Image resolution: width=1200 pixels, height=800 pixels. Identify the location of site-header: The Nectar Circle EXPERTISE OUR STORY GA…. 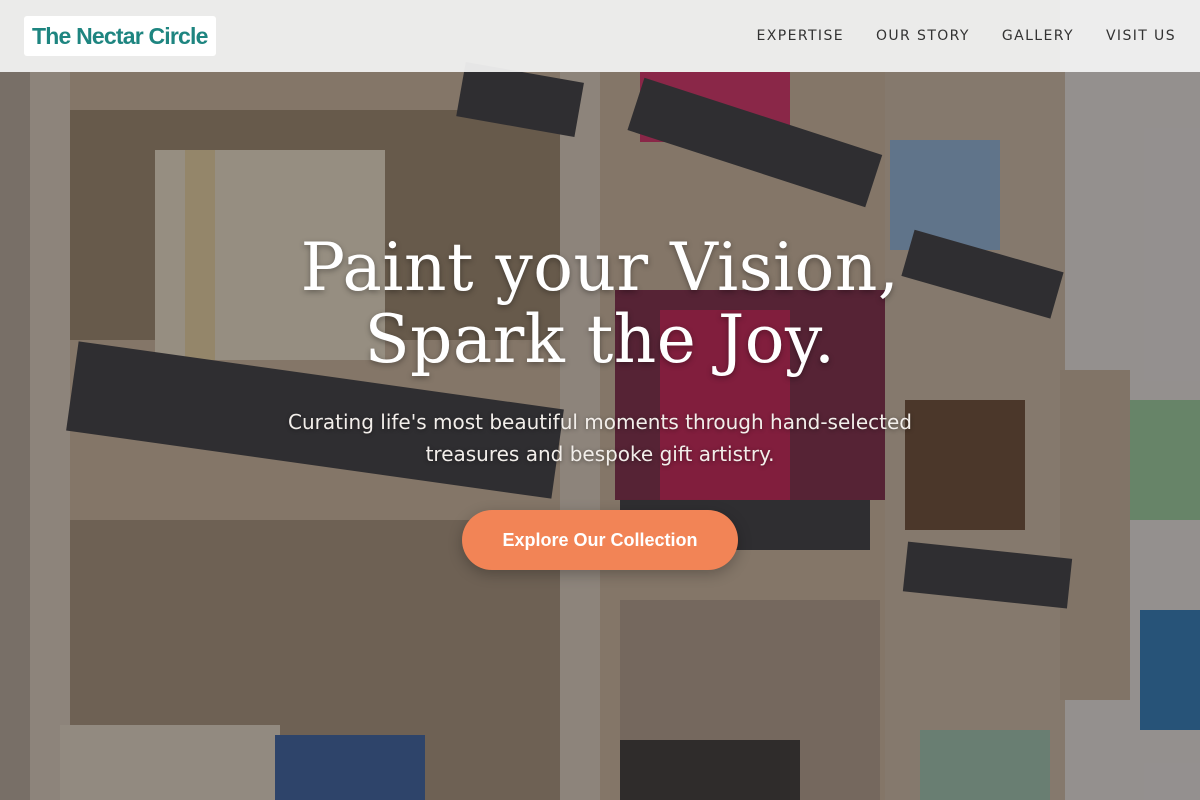
(600, 36).